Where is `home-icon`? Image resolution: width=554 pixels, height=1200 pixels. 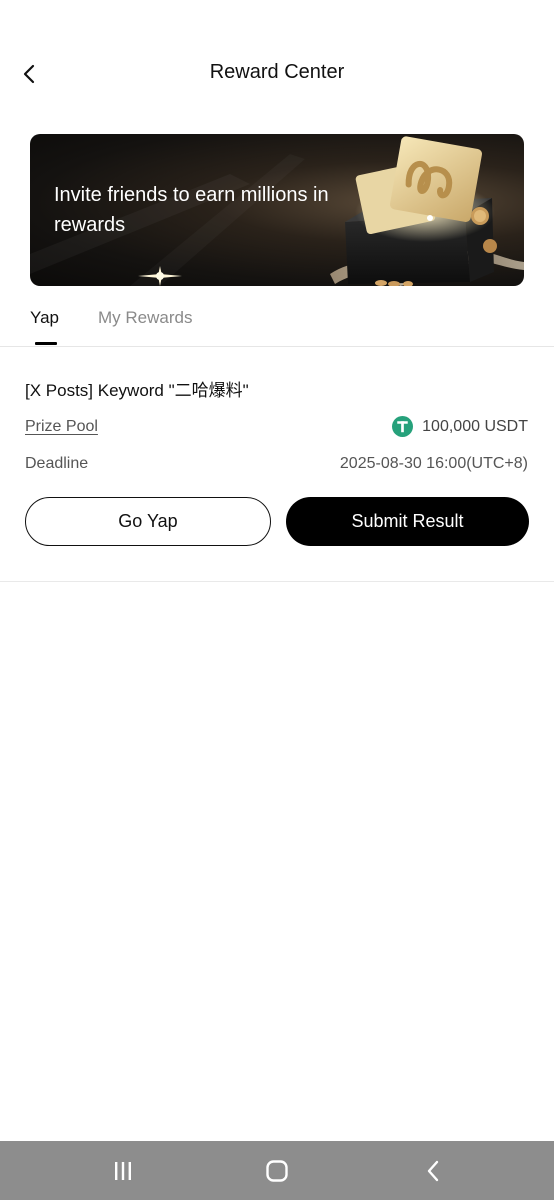
home-icon is located at coordinates (277, 1171).